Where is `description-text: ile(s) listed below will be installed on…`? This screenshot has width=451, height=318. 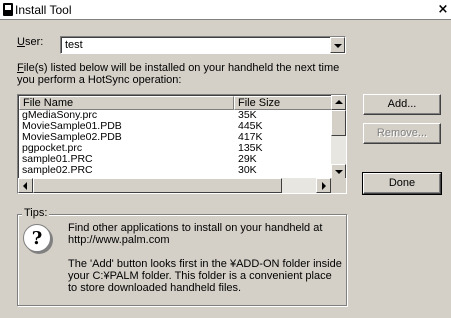
description-text: ile(s) listed below will be installed on… is located at coordinates (178, 74).